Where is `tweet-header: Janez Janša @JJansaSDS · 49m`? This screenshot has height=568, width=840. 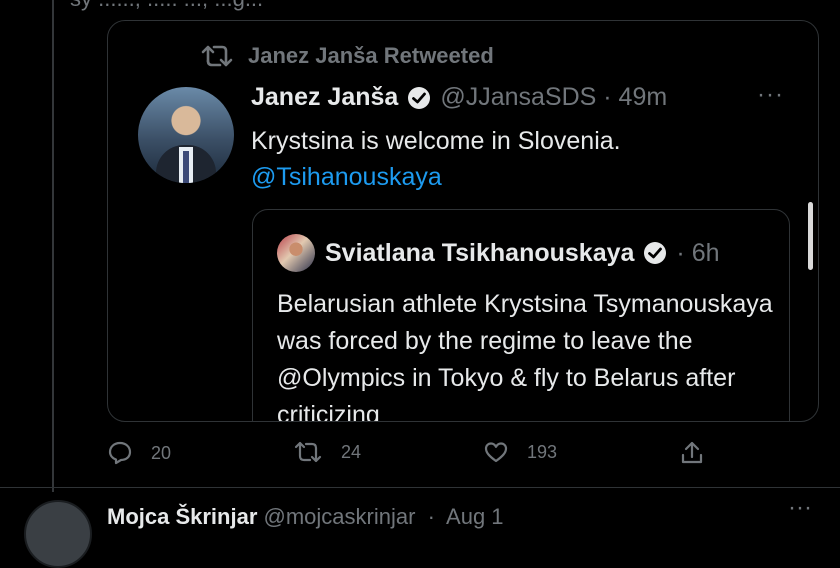
tweet-header: Janez Janša @JJansaSDS · 49m is located at coordinates (459, 97).